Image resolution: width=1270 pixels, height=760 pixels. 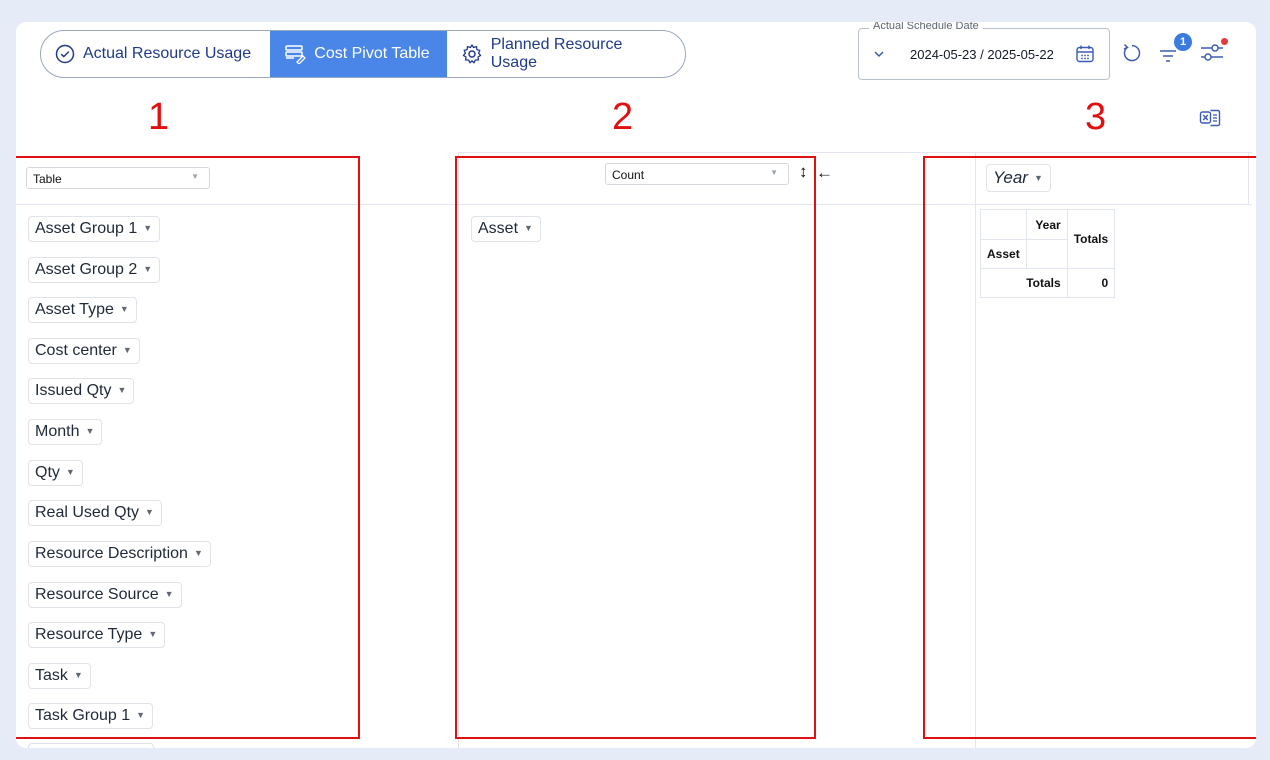 I want to click on tab-label: Cost Pivot Table, so click(x=372, y=53).